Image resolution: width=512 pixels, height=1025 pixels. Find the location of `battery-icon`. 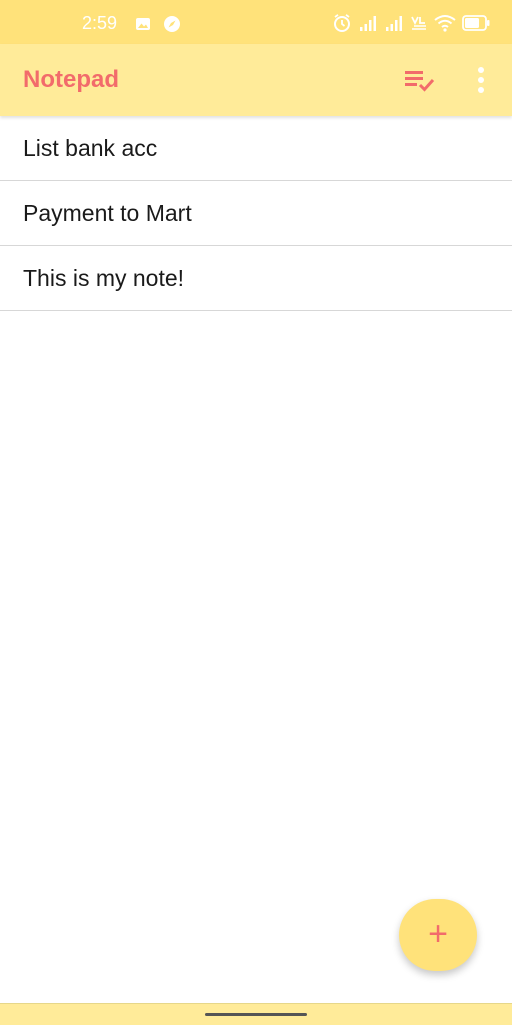

battery-icon is located at coordinates (476, 23).